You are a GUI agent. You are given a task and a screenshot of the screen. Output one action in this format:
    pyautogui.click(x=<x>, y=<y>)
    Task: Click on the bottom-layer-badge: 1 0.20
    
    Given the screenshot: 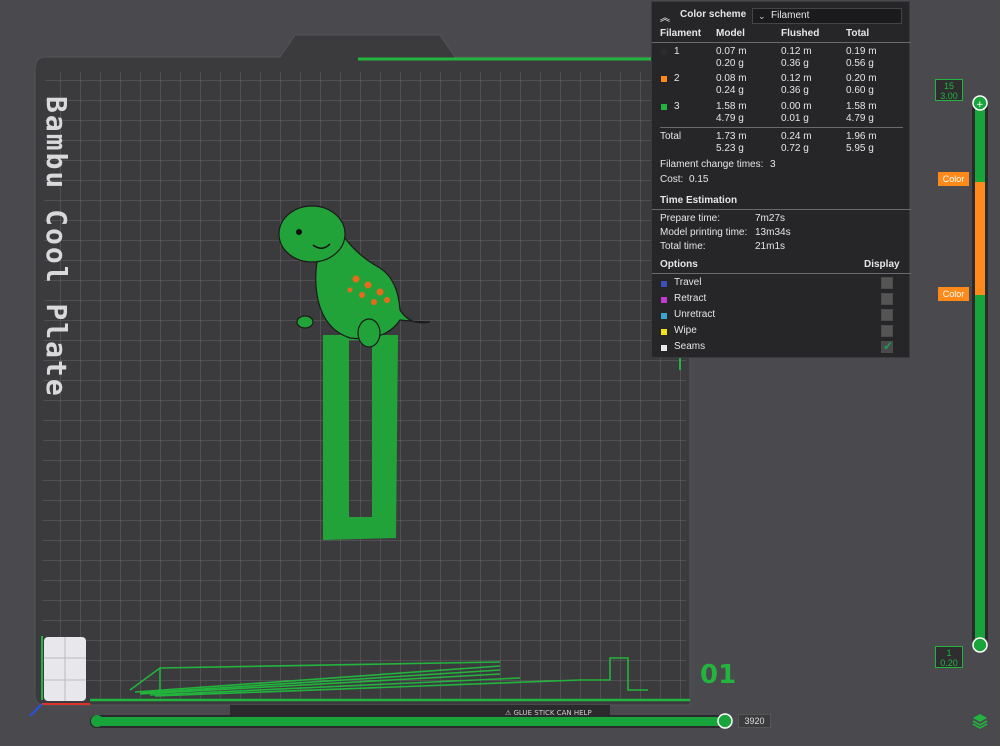 What is the action you would take?
    pyautogui.click(x=949, y=657)
    